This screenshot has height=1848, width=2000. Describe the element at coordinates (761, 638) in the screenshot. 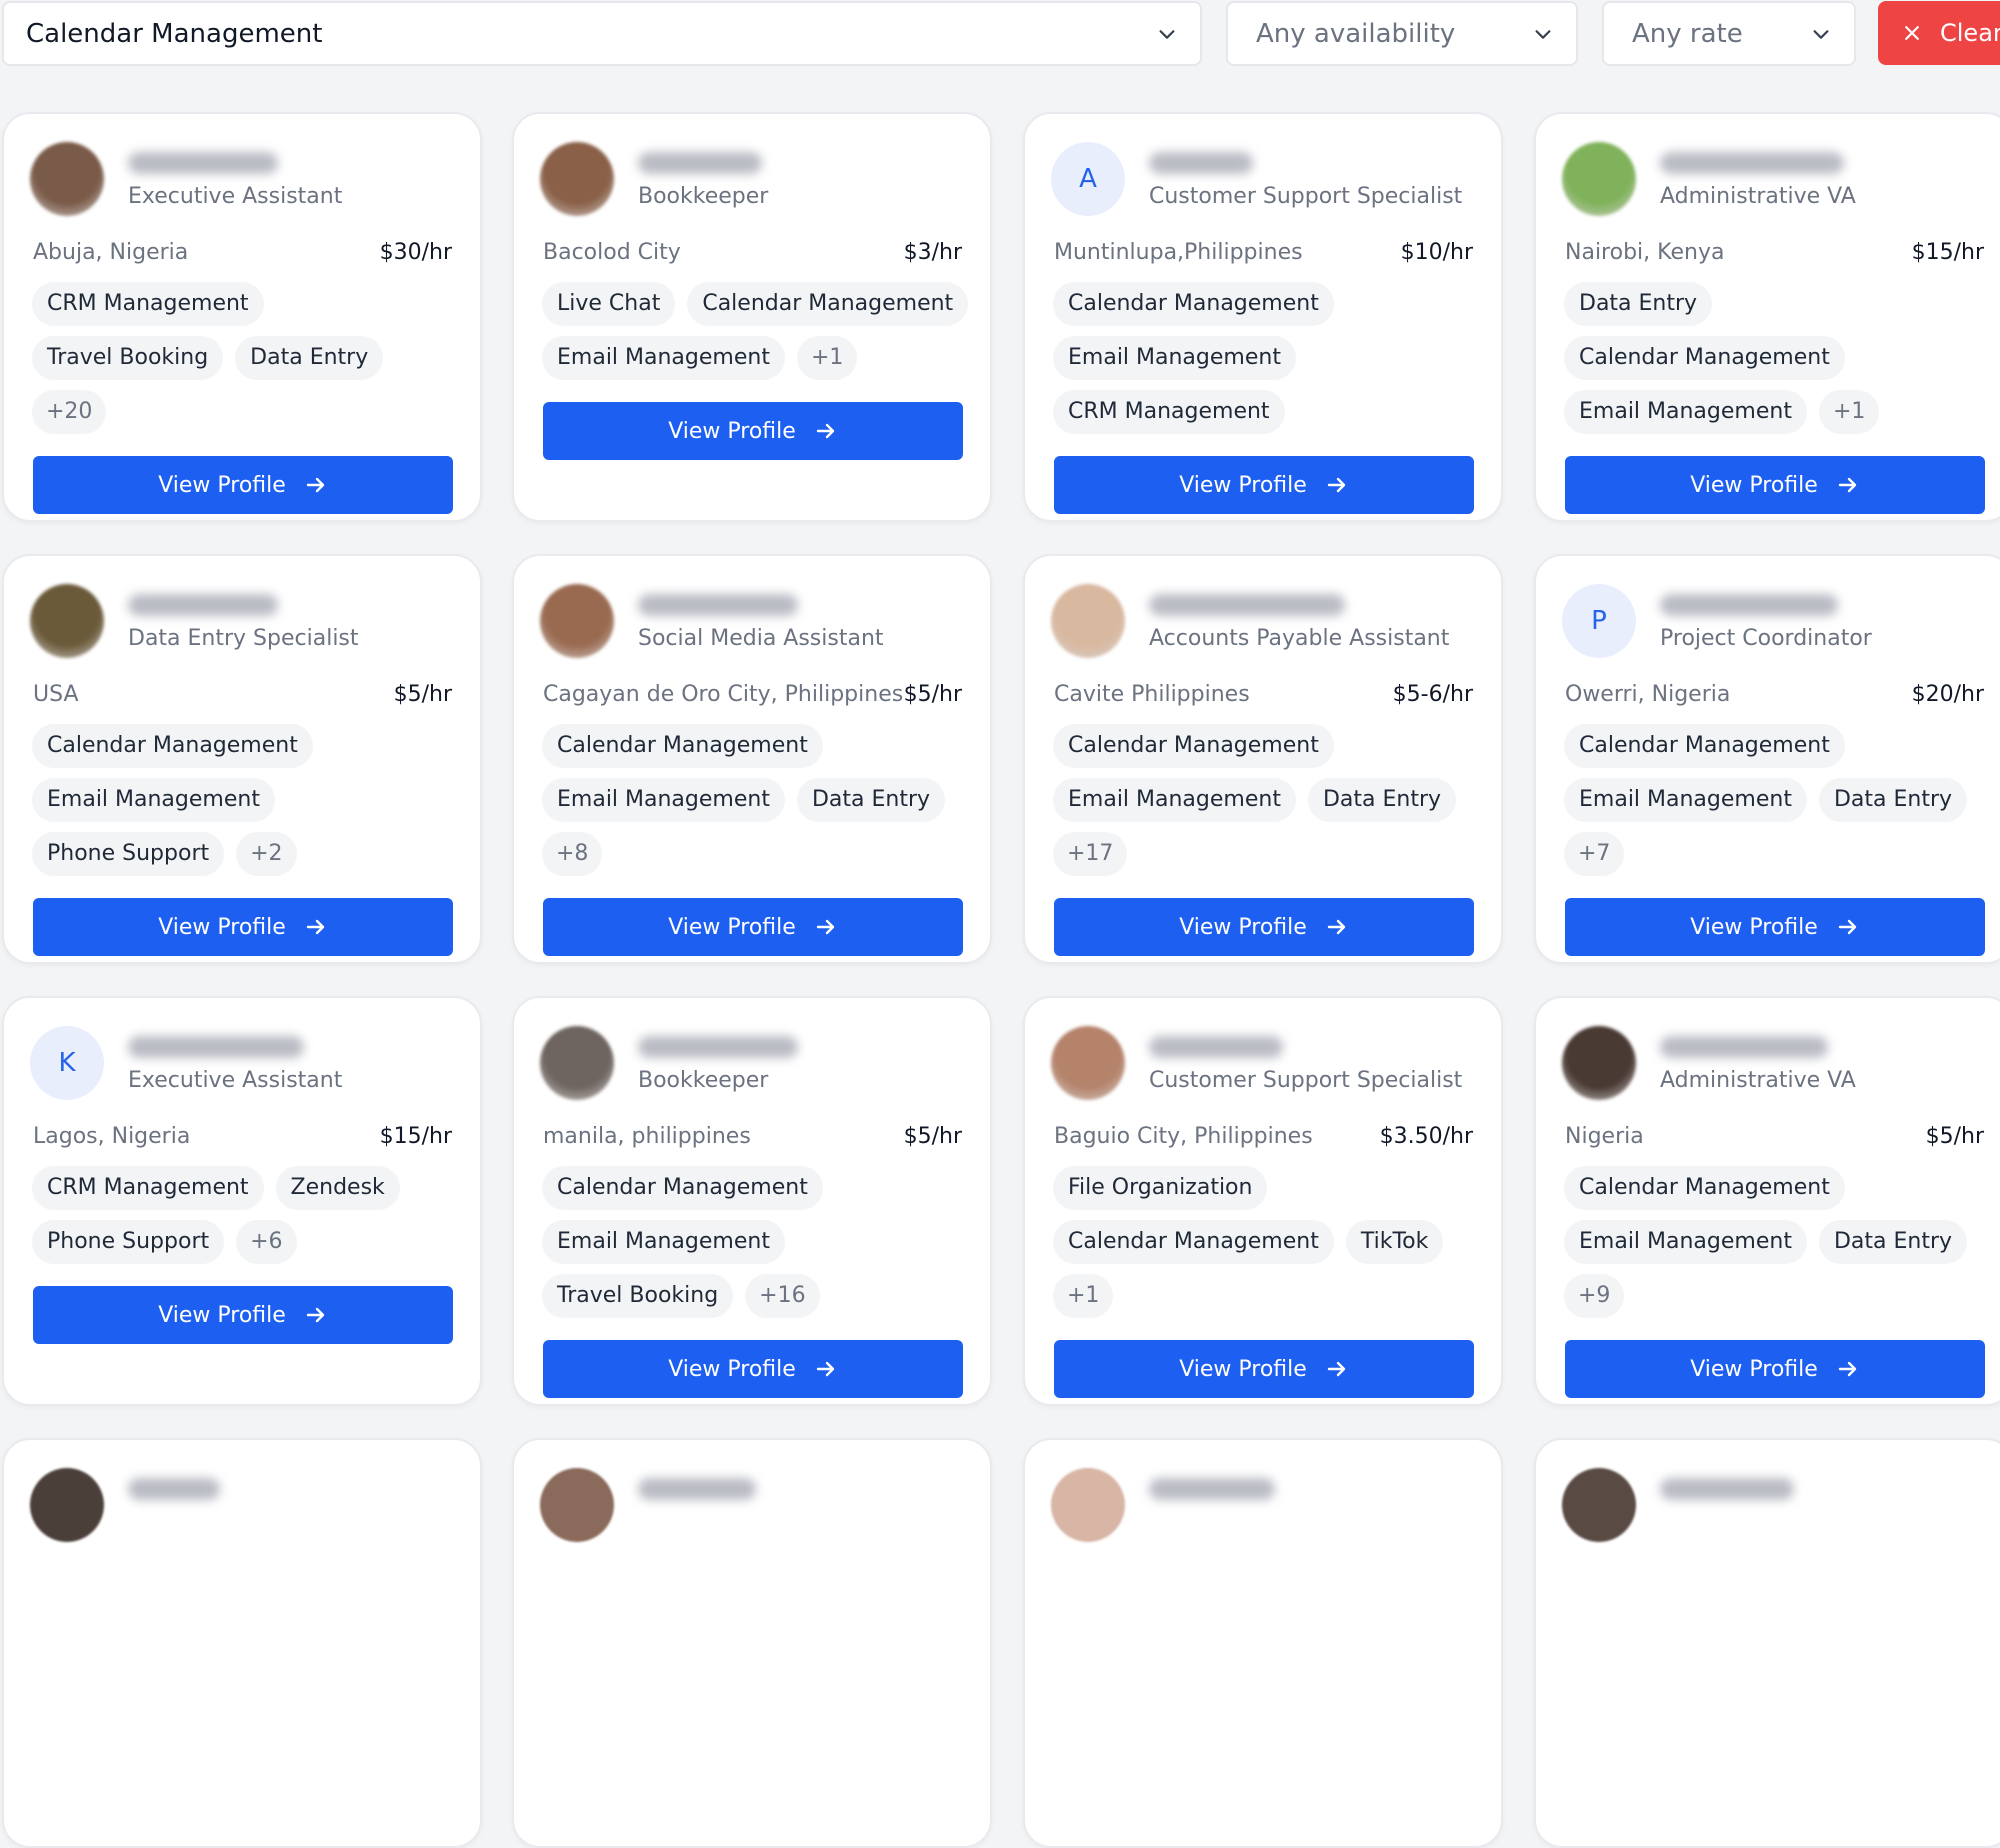

I see `job-title: Social Media Assistant` at that location.